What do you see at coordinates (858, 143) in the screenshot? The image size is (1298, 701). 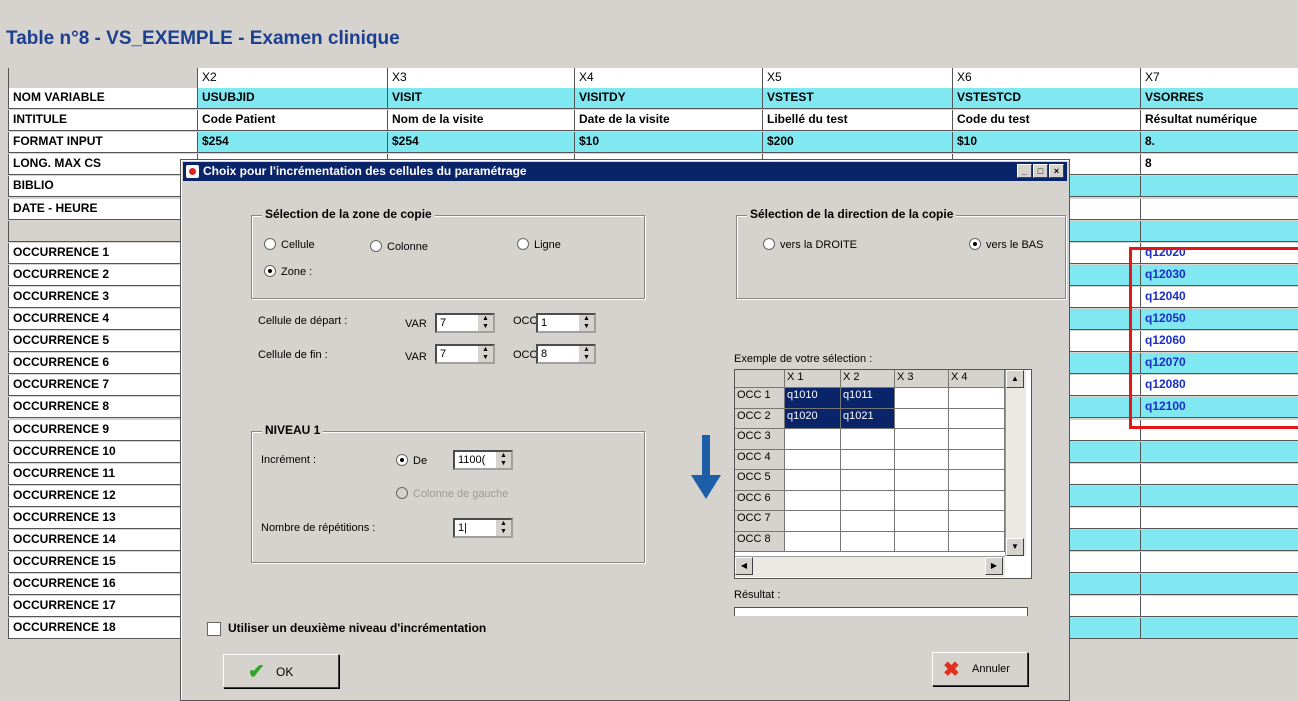 I see `table-cell: $200` at bounding box center [858, 143].